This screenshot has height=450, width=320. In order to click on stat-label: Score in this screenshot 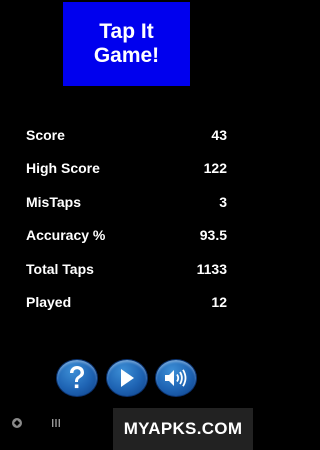, I will do `click(45, 134)`.